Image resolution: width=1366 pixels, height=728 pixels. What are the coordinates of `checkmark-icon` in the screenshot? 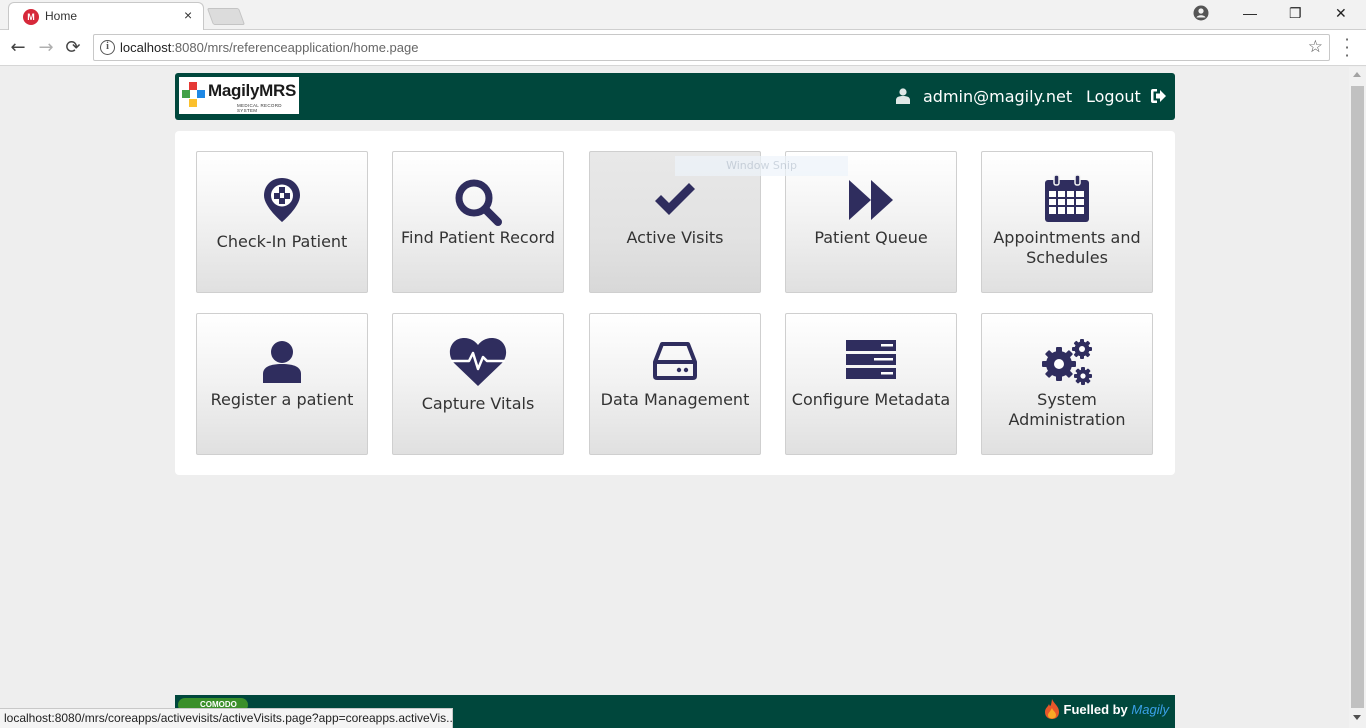 It's located at (675, 199).